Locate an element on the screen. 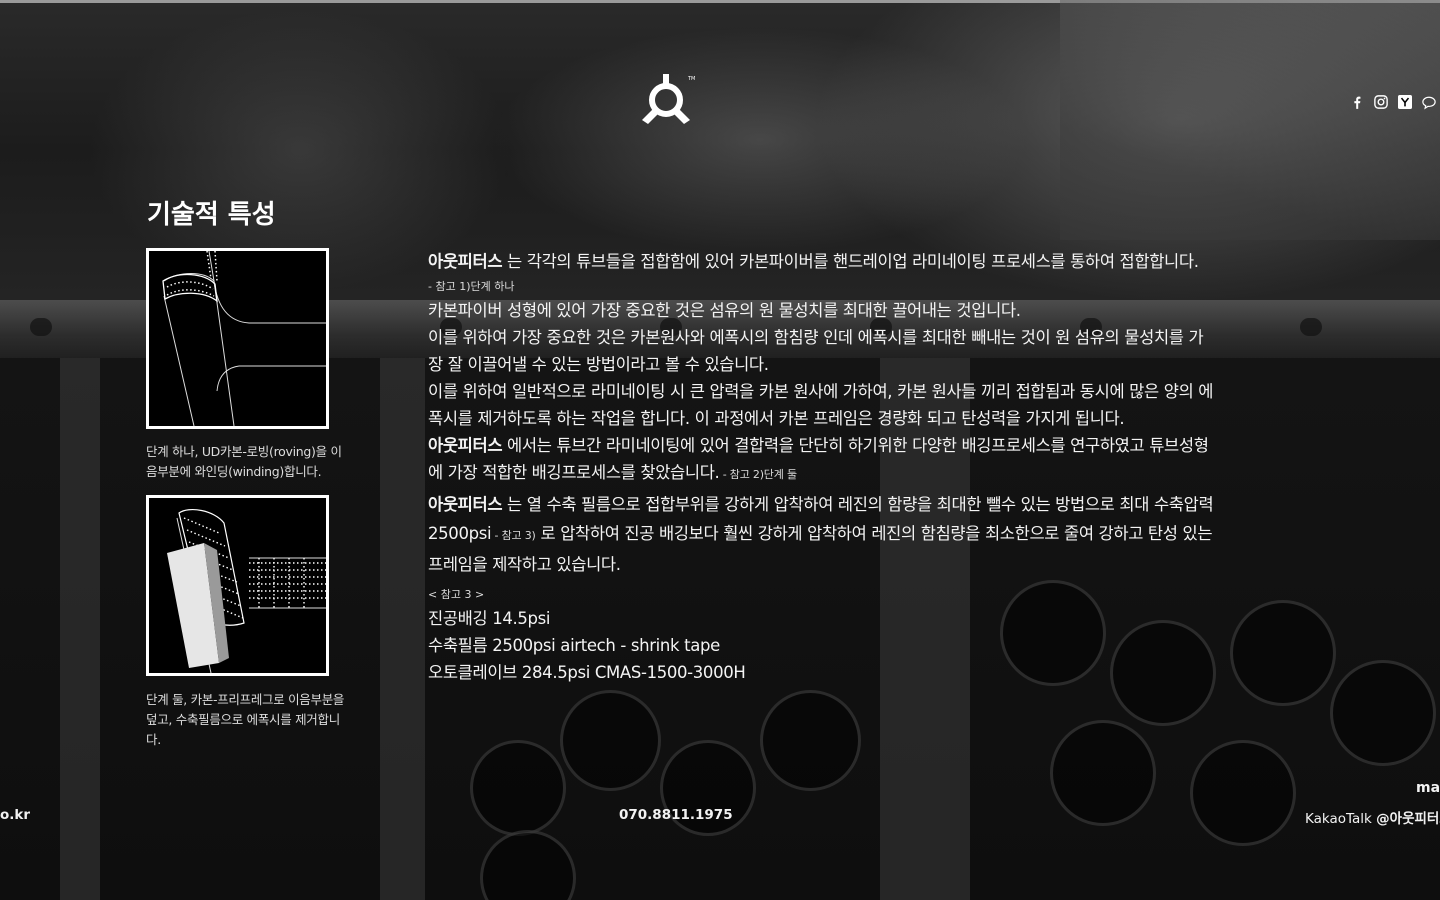 The height and width of the screenshot is (900, 1440). reference-1: - 참고 1)단계 하나 is located at coordinates (471, 286).